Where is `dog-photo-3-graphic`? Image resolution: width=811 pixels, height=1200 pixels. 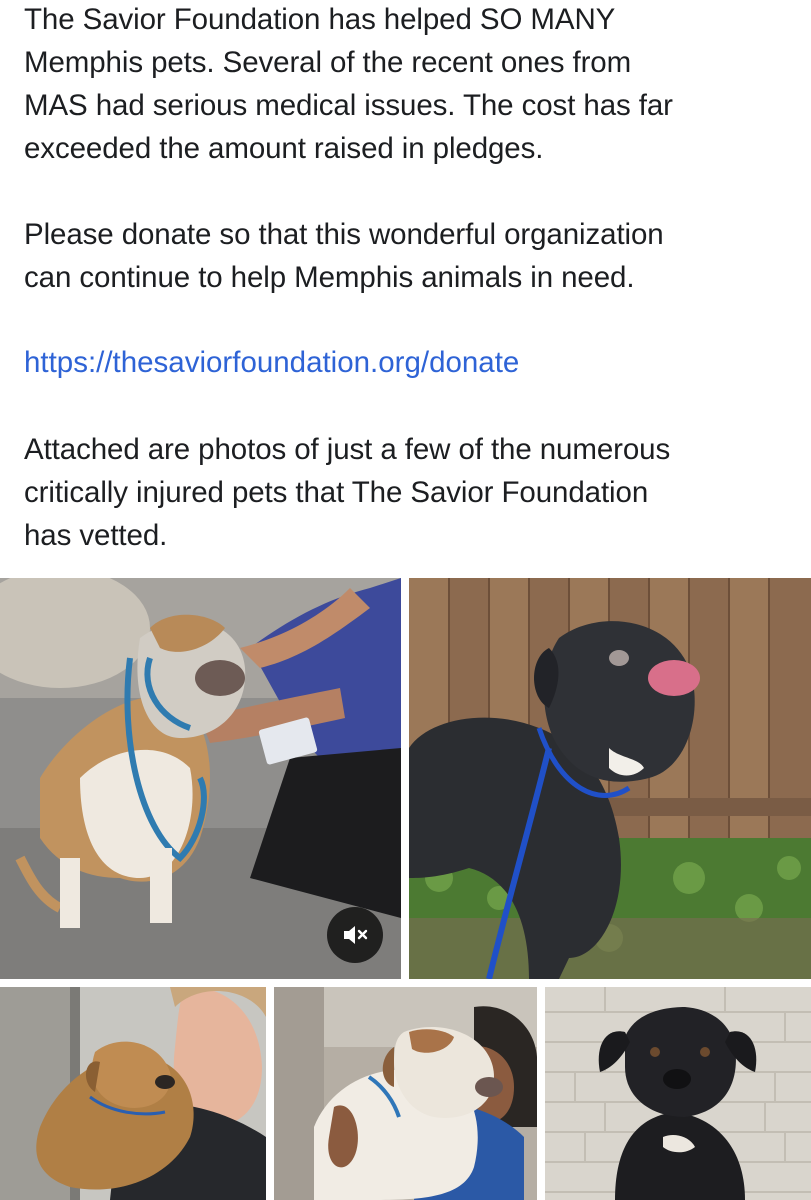
dog-photo-3-graphic is located at coordinates (133, 1093).